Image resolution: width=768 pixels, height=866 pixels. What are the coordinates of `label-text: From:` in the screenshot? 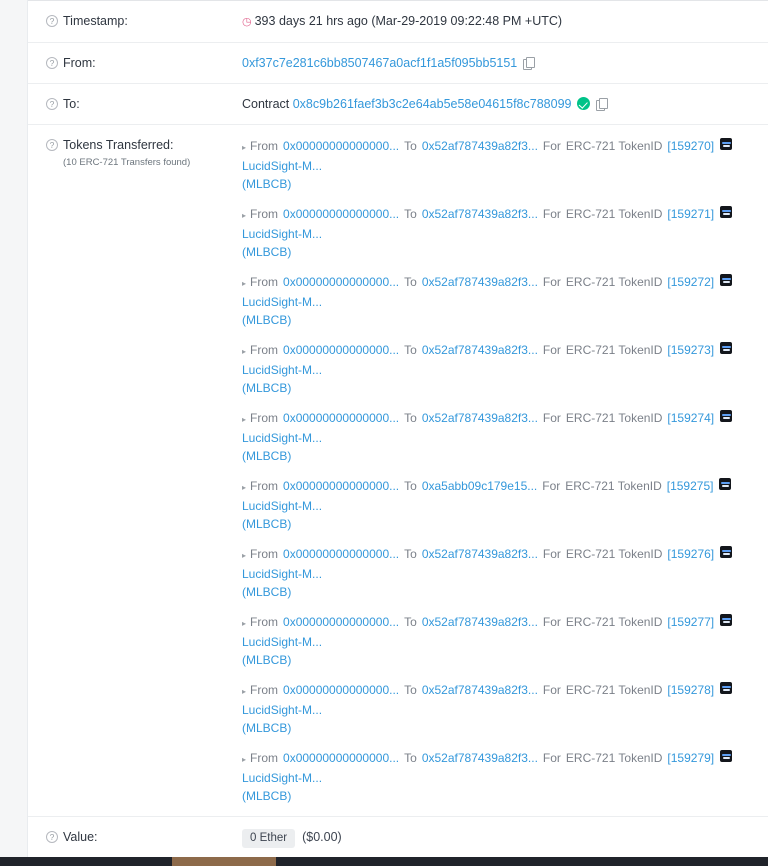 It's located at (79, 63).